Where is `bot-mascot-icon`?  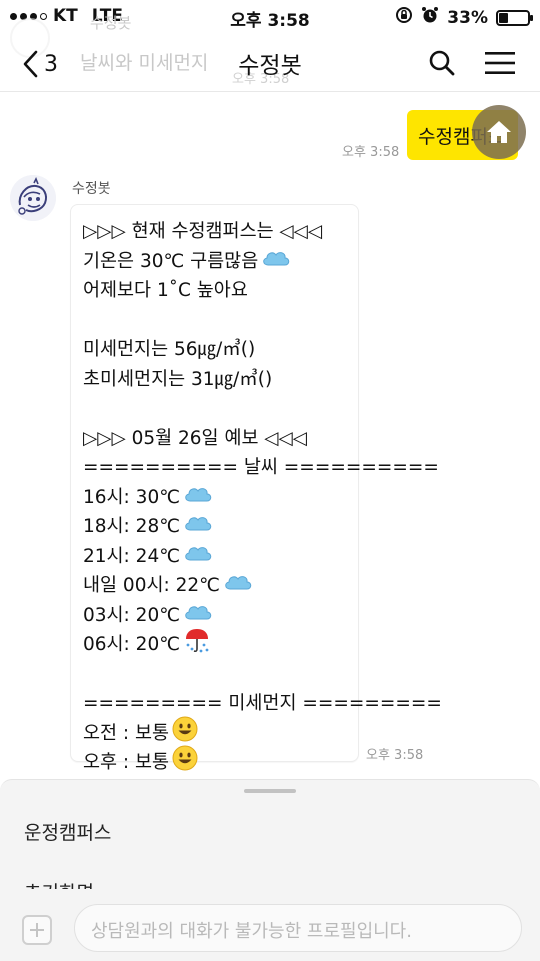
bot-mascot-icon is located at coordinates (33, 198).